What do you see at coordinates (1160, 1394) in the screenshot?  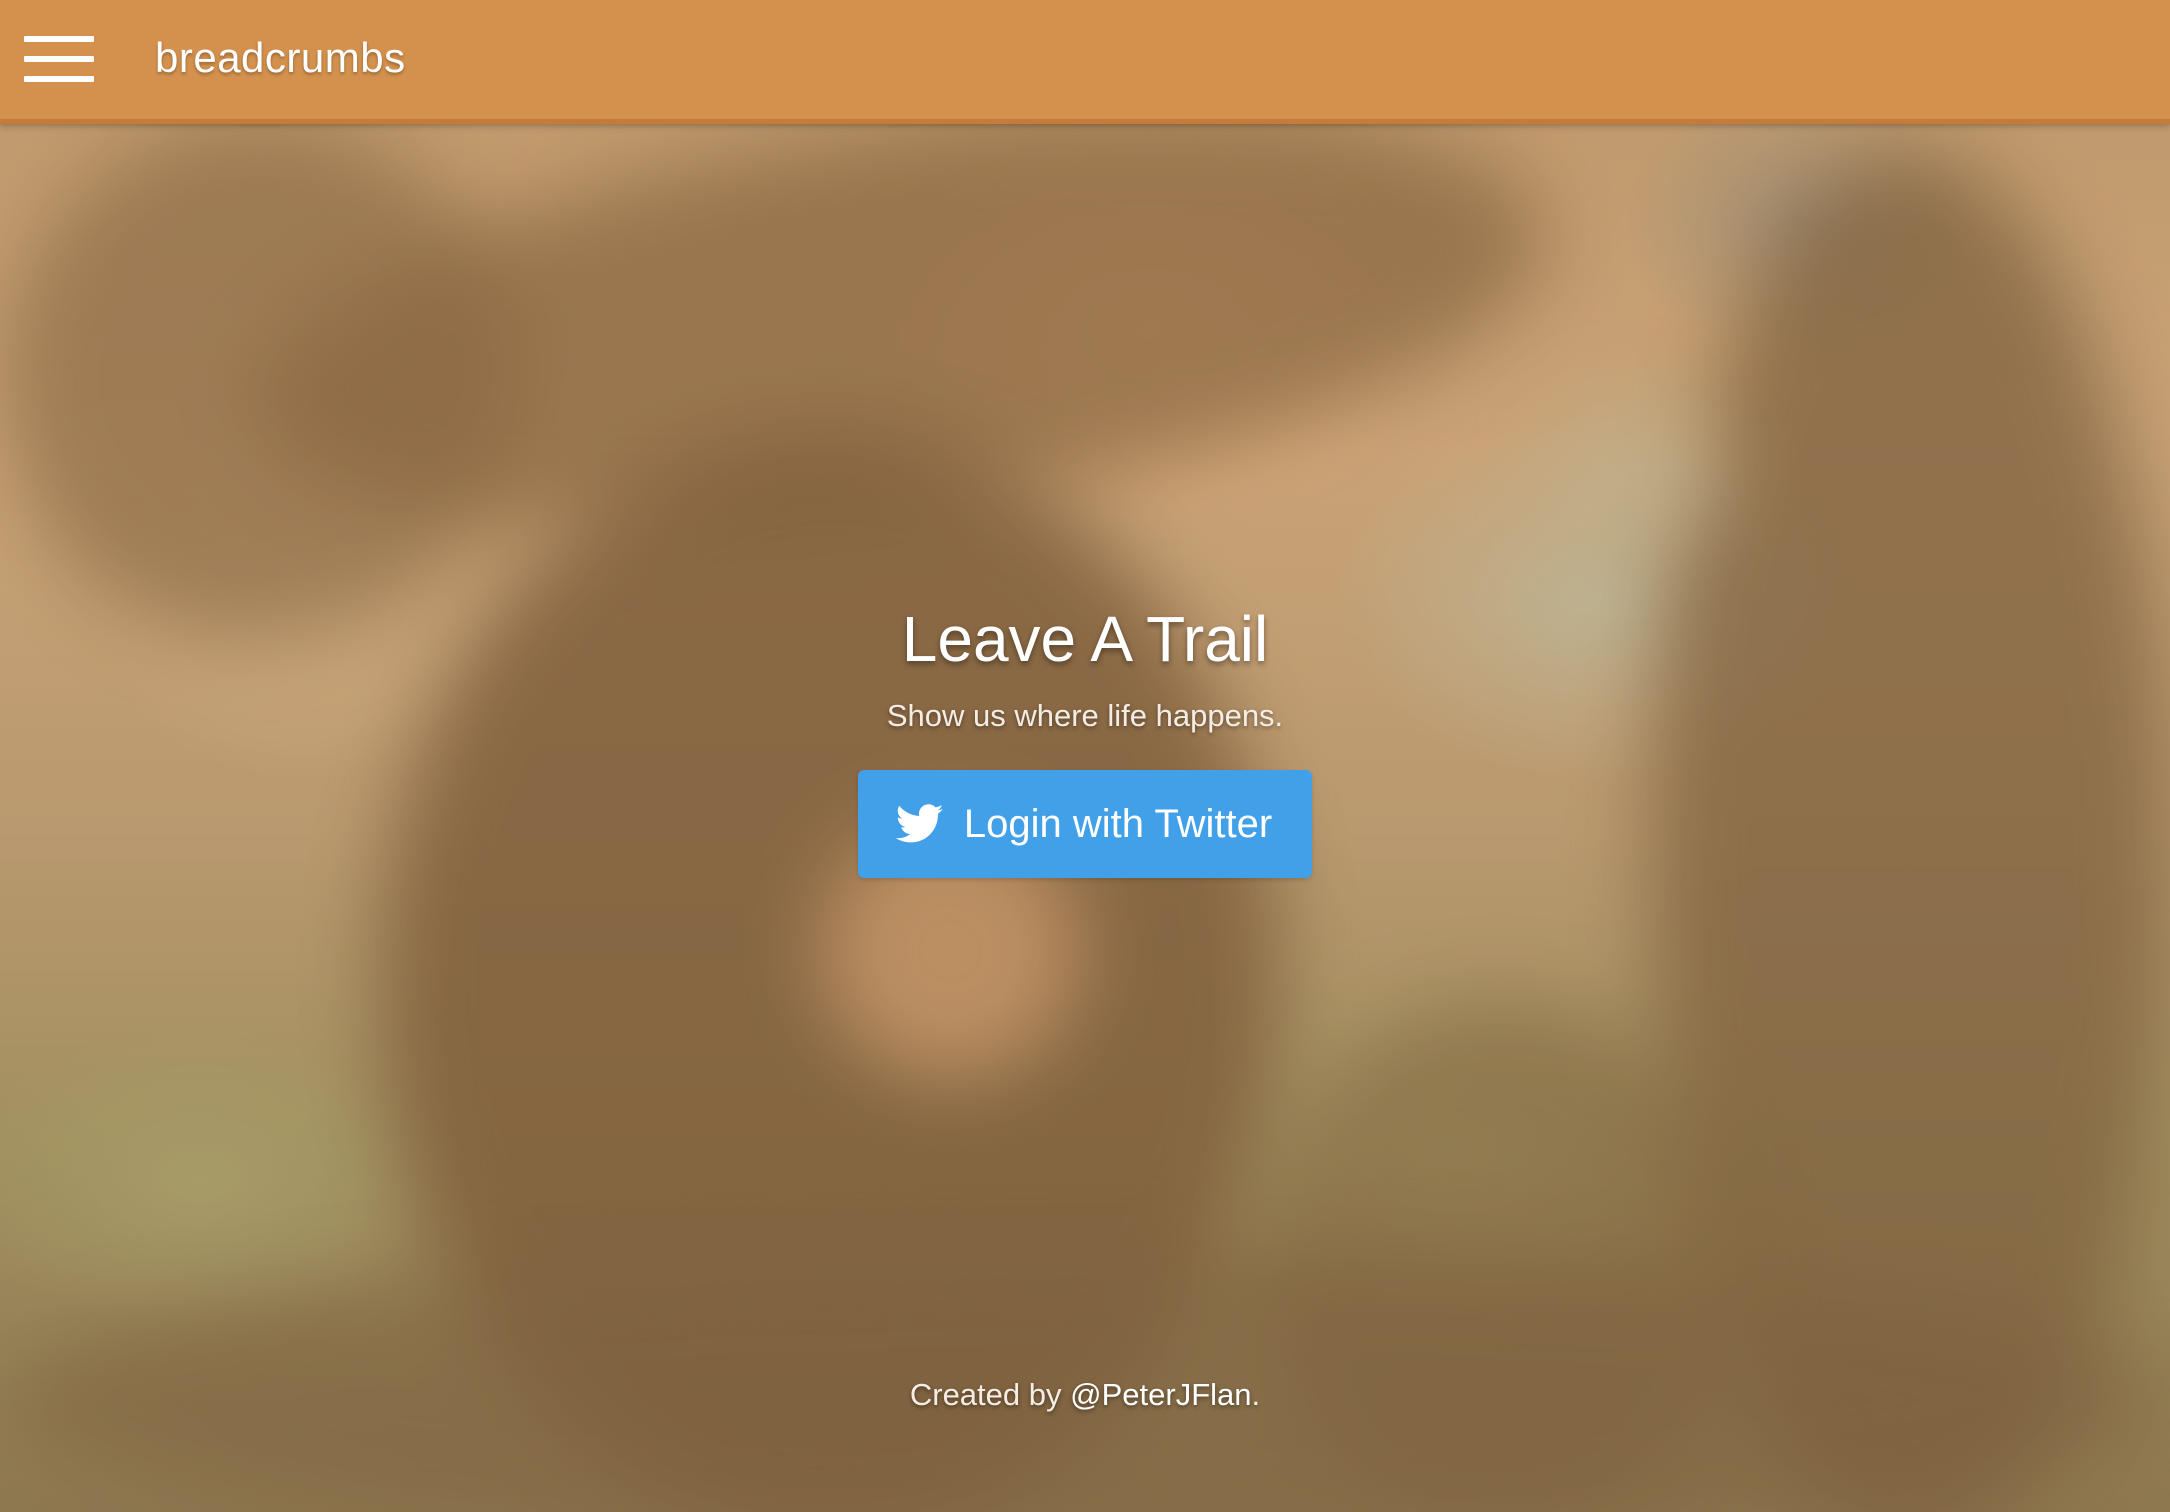 I see `author-twitter-link: @PeterJFlan` at bounding box center [1160, 1394].